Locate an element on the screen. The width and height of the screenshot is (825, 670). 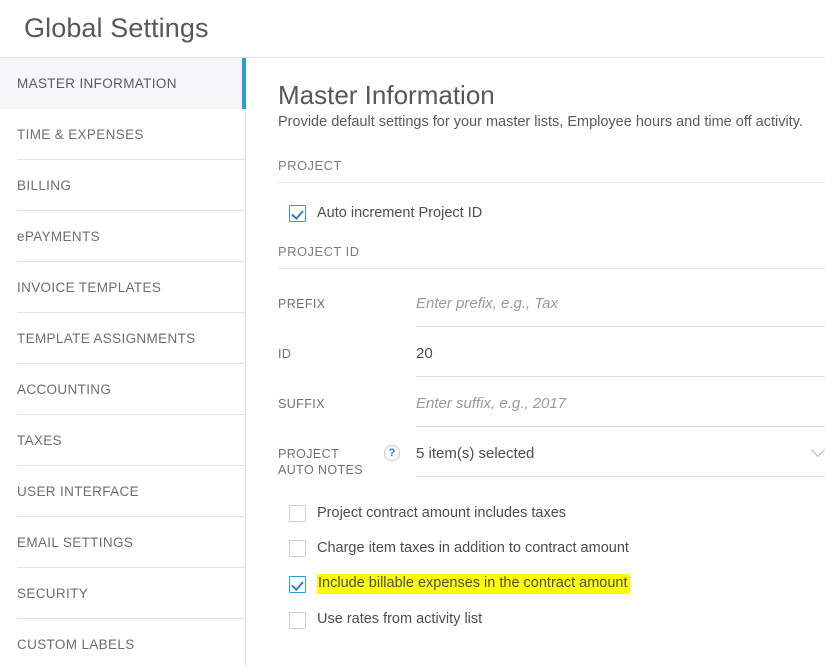
field-row-id: ID 20 is located at coordinates (551, 366).